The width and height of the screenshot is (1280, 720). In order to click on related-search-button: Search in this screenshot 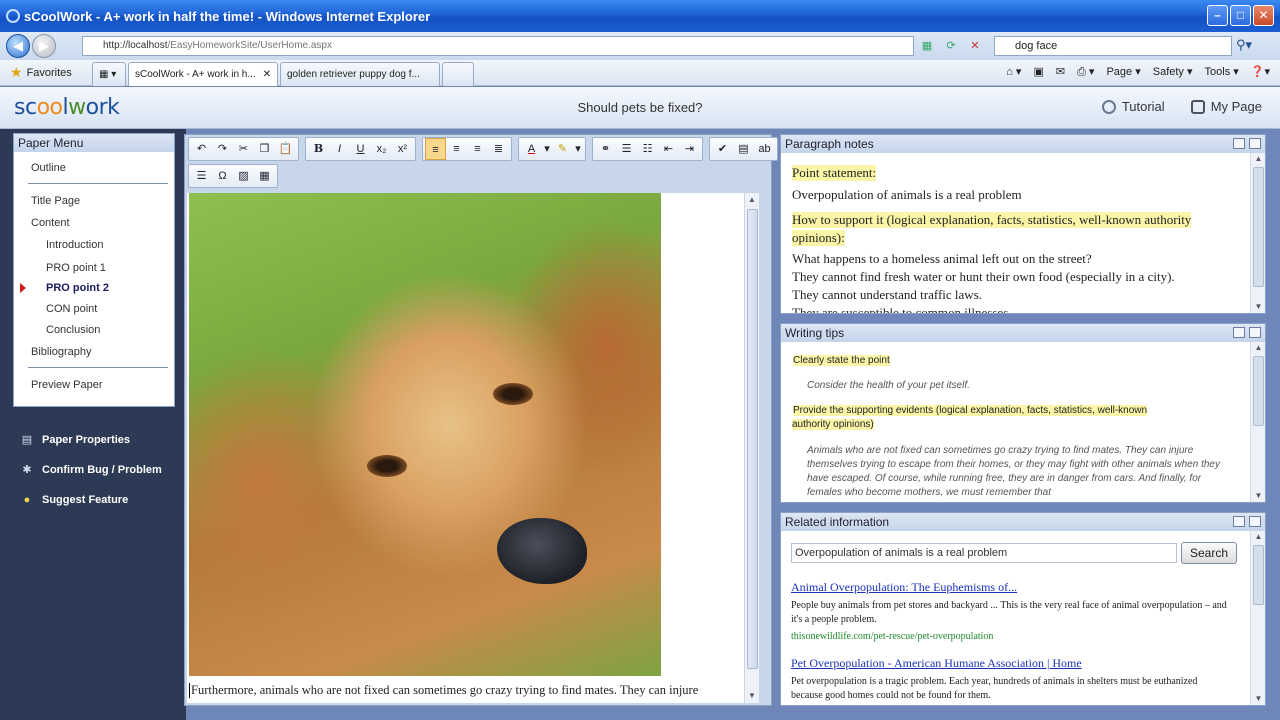, I will do `click(1209, 553)`.